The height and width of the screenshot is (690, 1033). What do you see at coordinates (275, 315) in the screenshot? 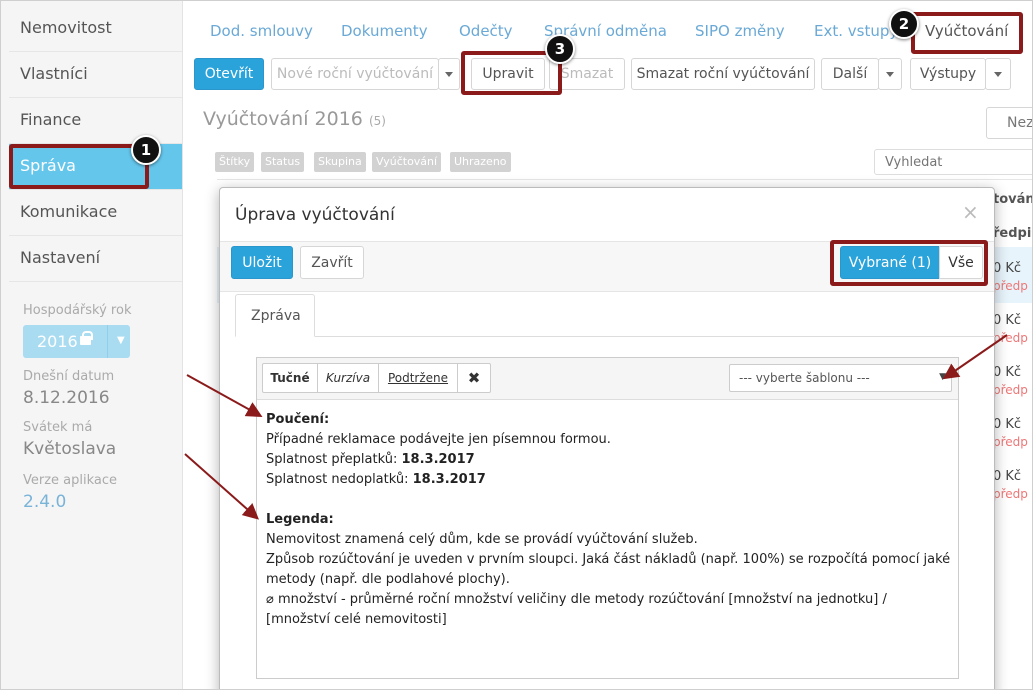
I see `tab-zprava: Zpráva` at bounding box center [275, 315].